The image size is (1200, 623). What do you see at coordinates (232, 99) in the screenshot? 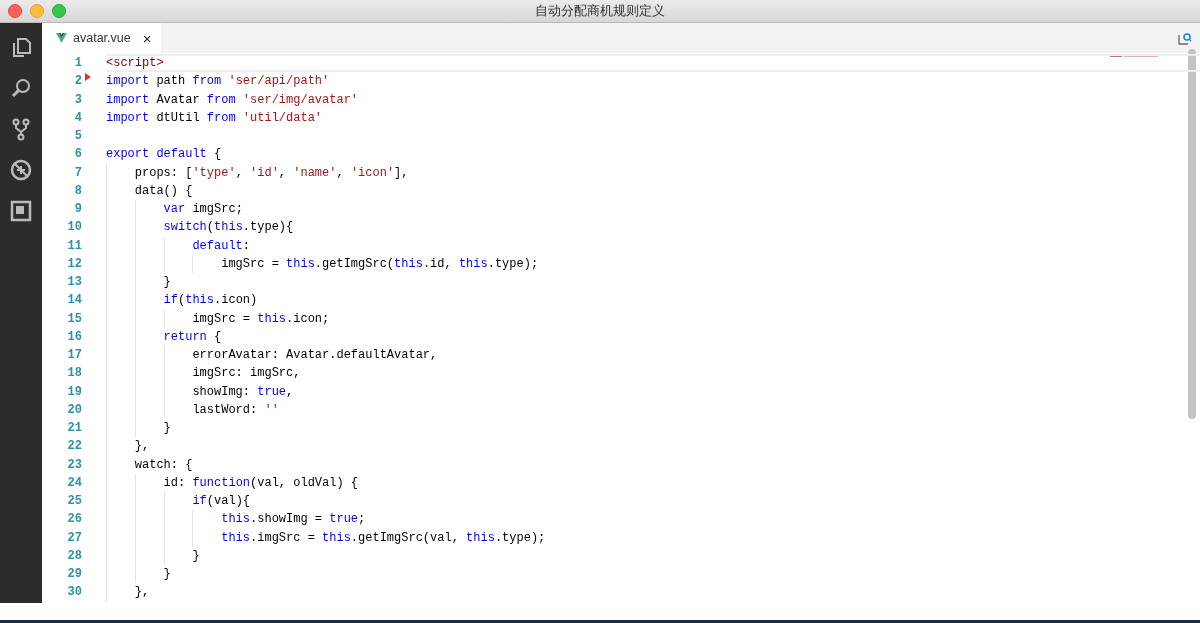
I see `code-line: import Avatar from 'ser/img/avatar'` at bounding box center [232, 99].